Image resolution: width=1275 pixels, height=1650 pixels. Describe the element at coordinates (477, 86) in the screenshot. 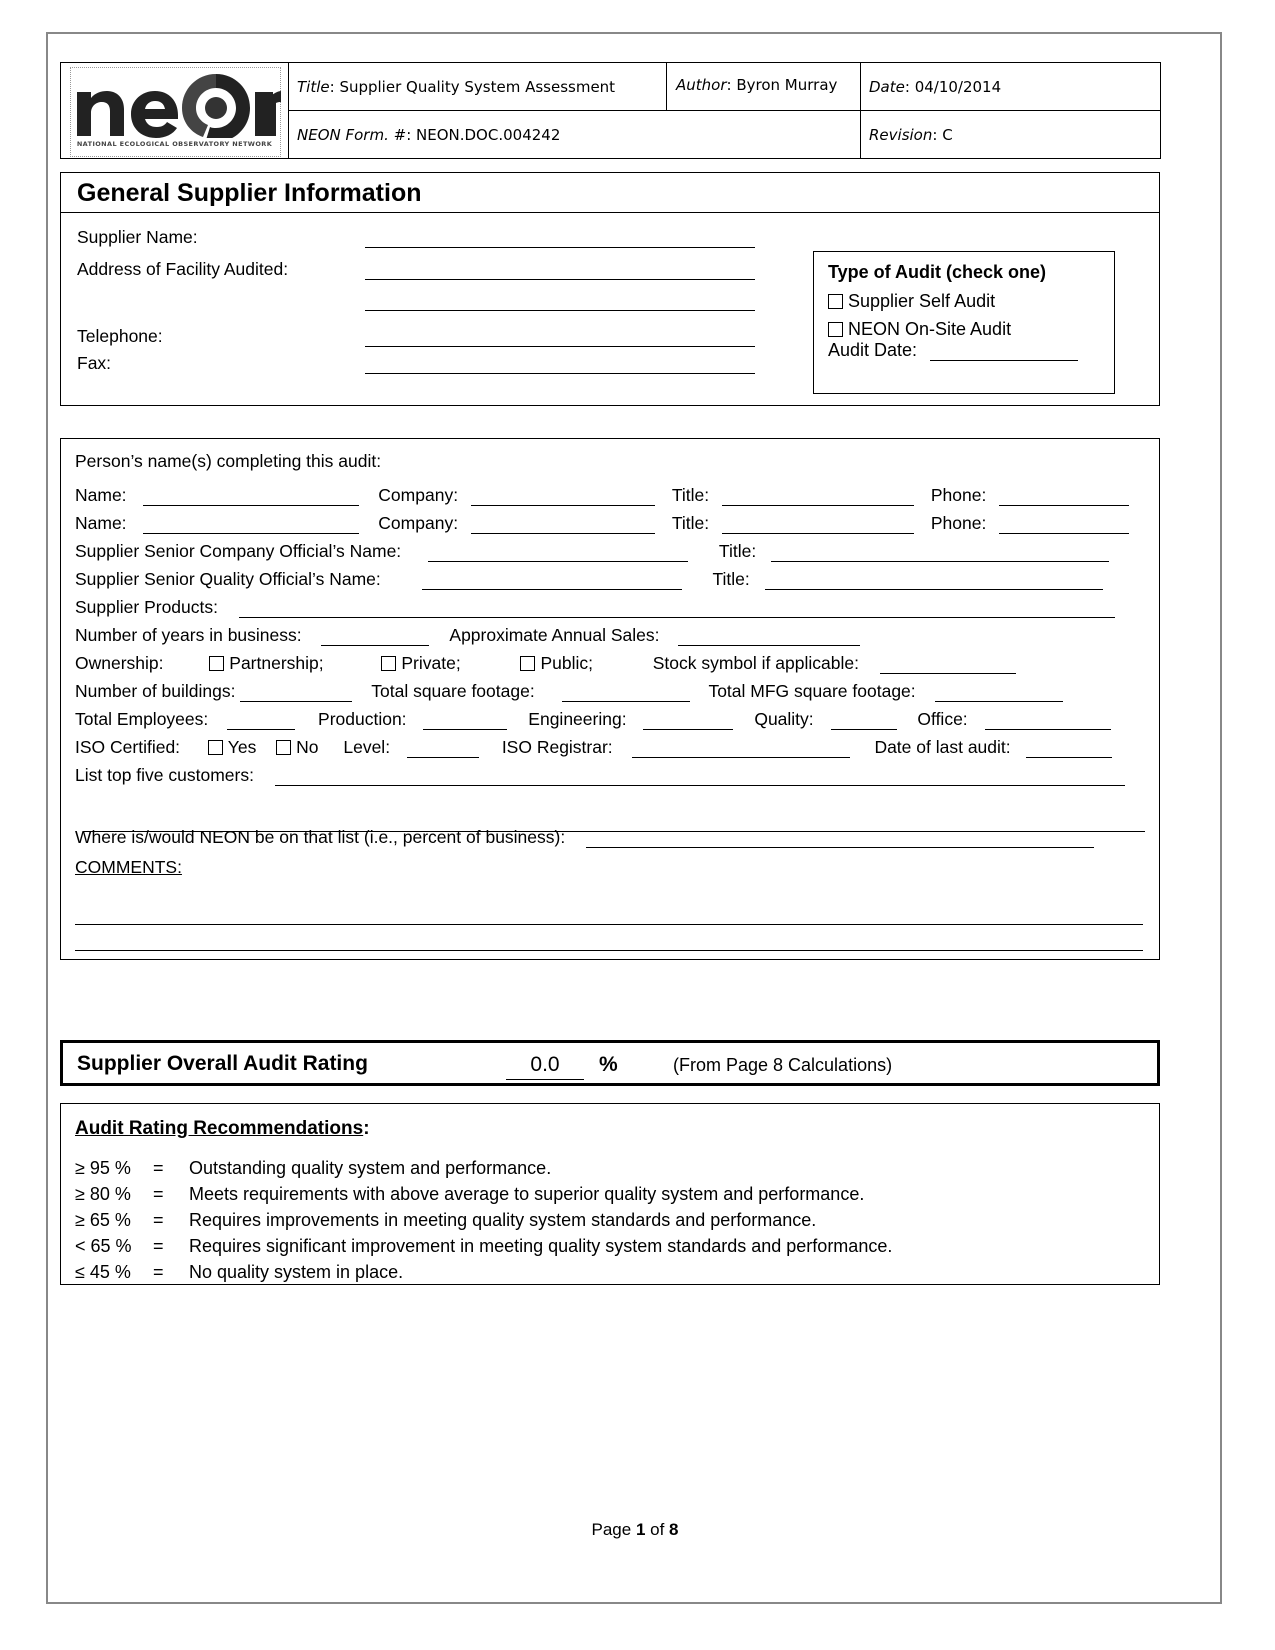

I see `title-value: Supplier Quality System Assessment` at that location.